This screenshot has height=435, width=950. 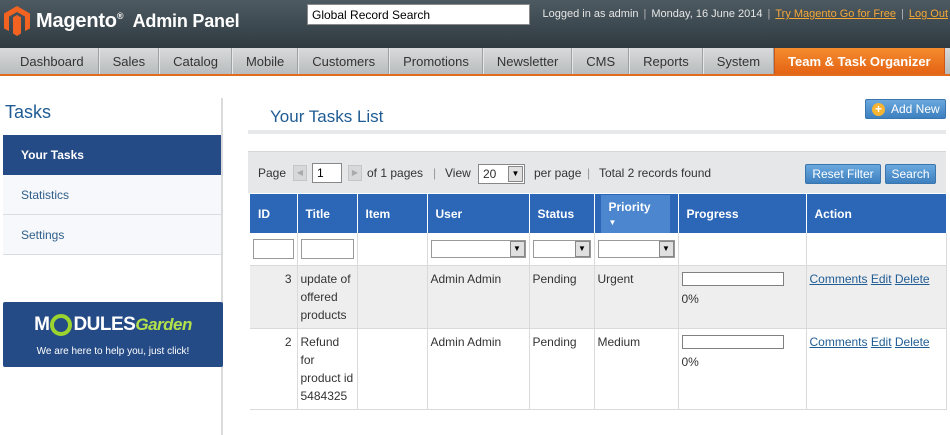 I want to click on nav-mobile: Mobile, so click(x=265, y=61).